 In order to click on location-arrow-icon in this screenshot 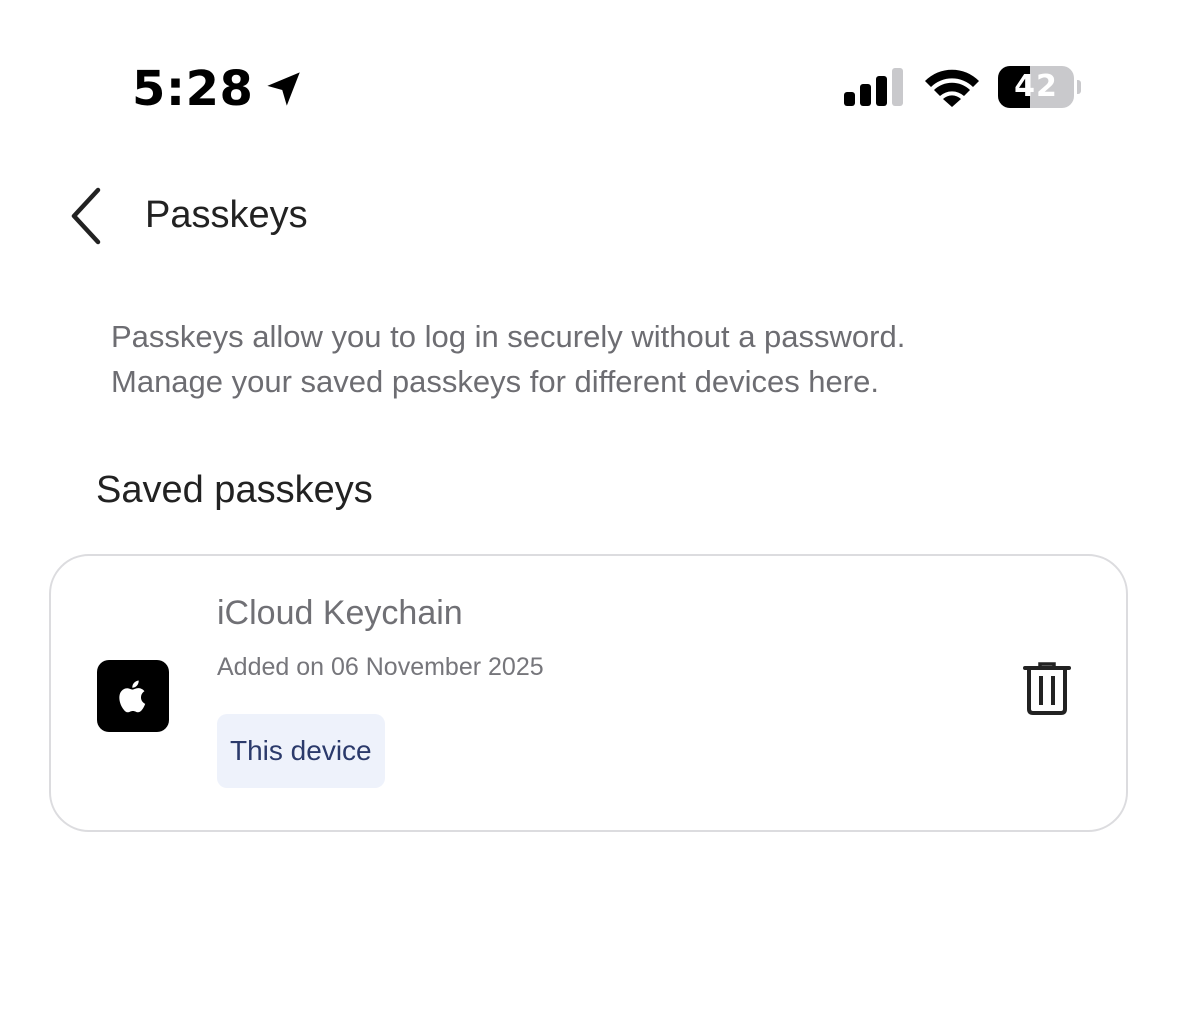, I will do `click(284, 89)`.